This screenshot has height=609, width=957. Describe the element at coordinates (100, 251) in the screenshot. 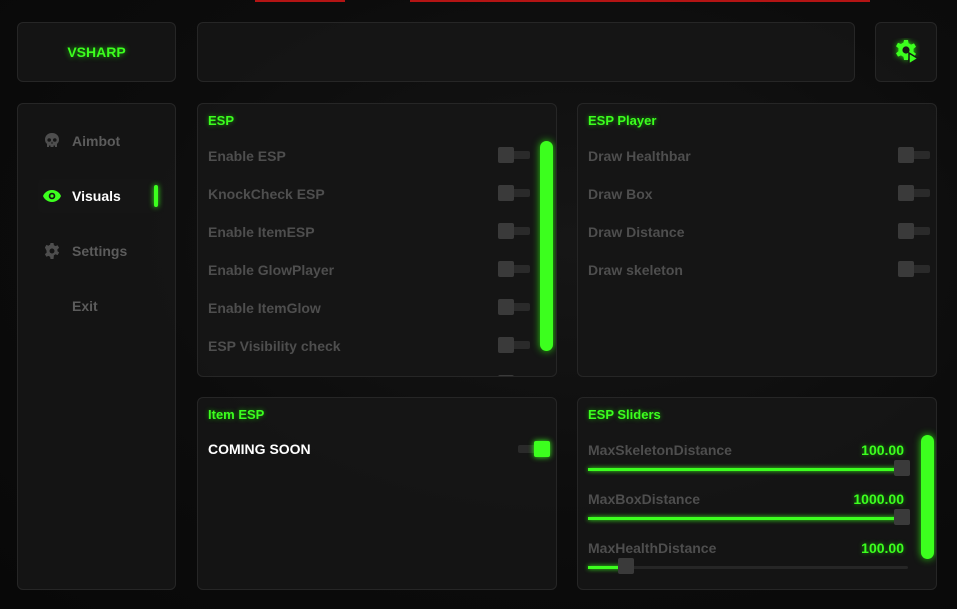

I see `sidebar-item-label: Settings` at that location.